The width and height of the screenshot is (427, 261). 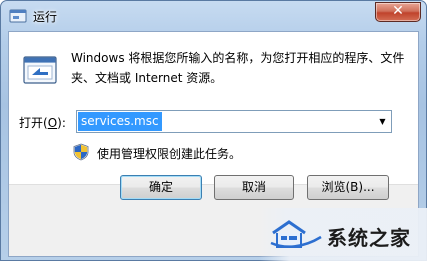 I want to click on close-button: ✕, so click(x=398, y=12).